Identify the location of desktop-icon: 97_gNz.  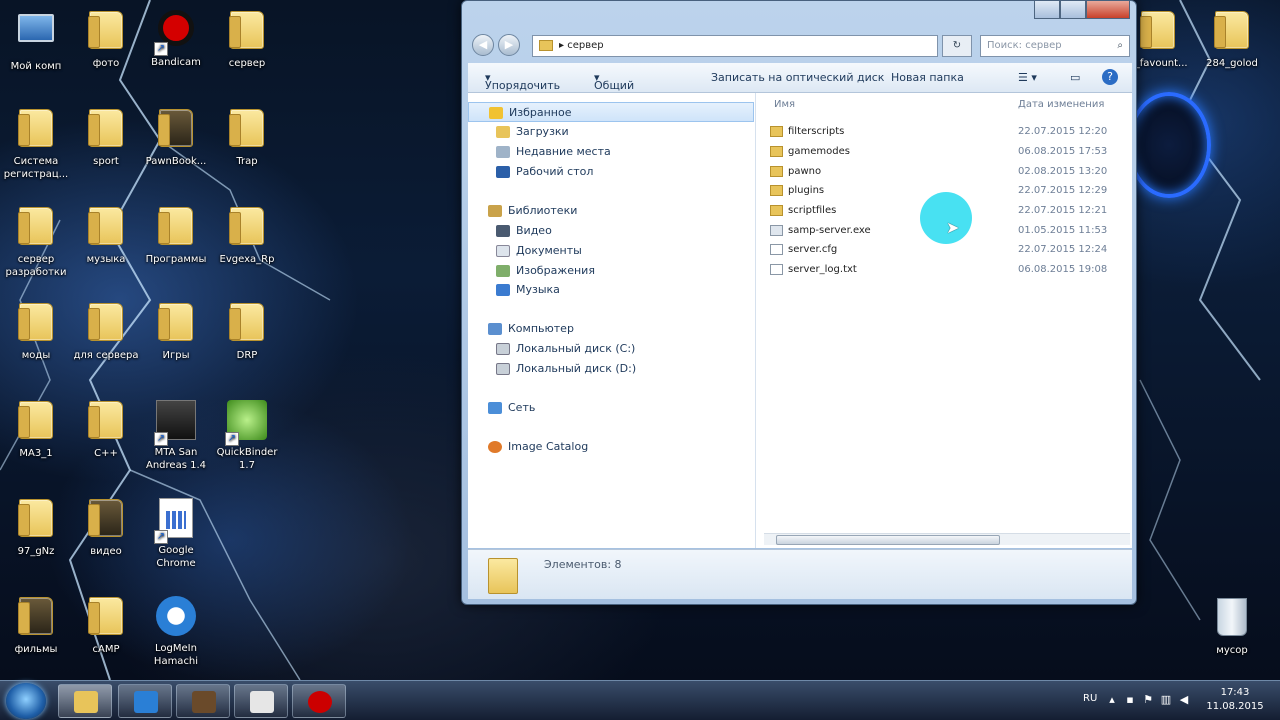
(36, 527).